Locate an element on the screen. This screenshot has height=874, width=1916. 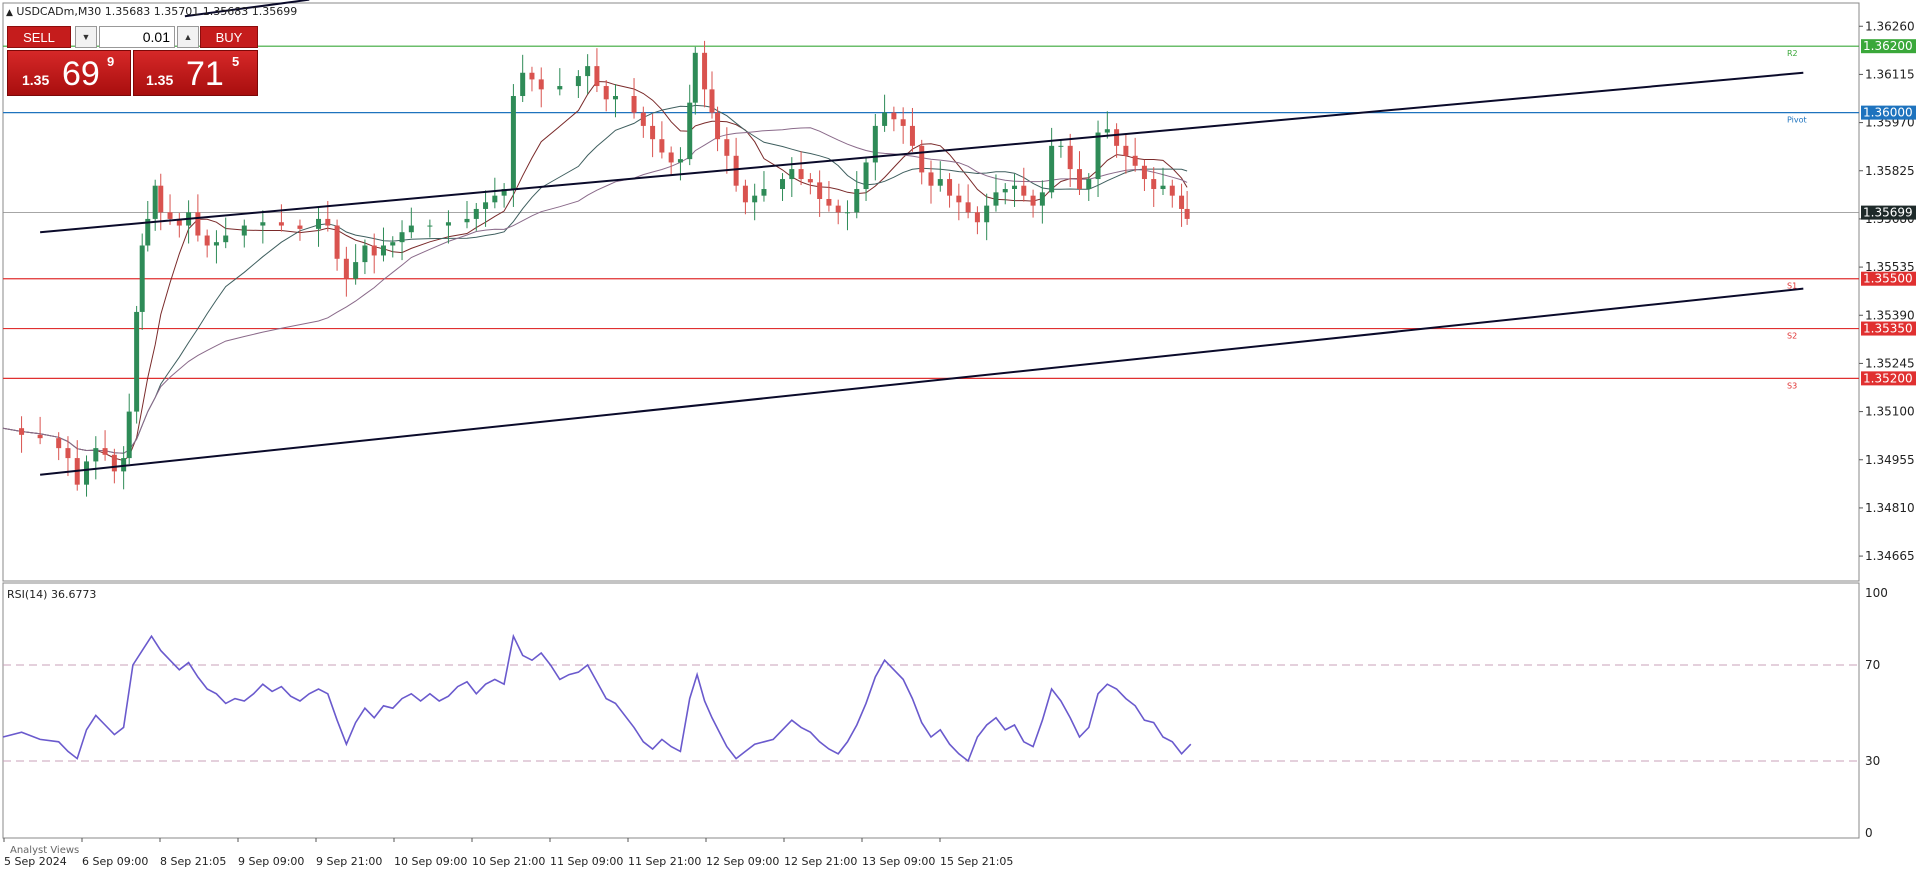
time-axis-label: 10 Sep 09:00 is located at coordinates (430, 861).